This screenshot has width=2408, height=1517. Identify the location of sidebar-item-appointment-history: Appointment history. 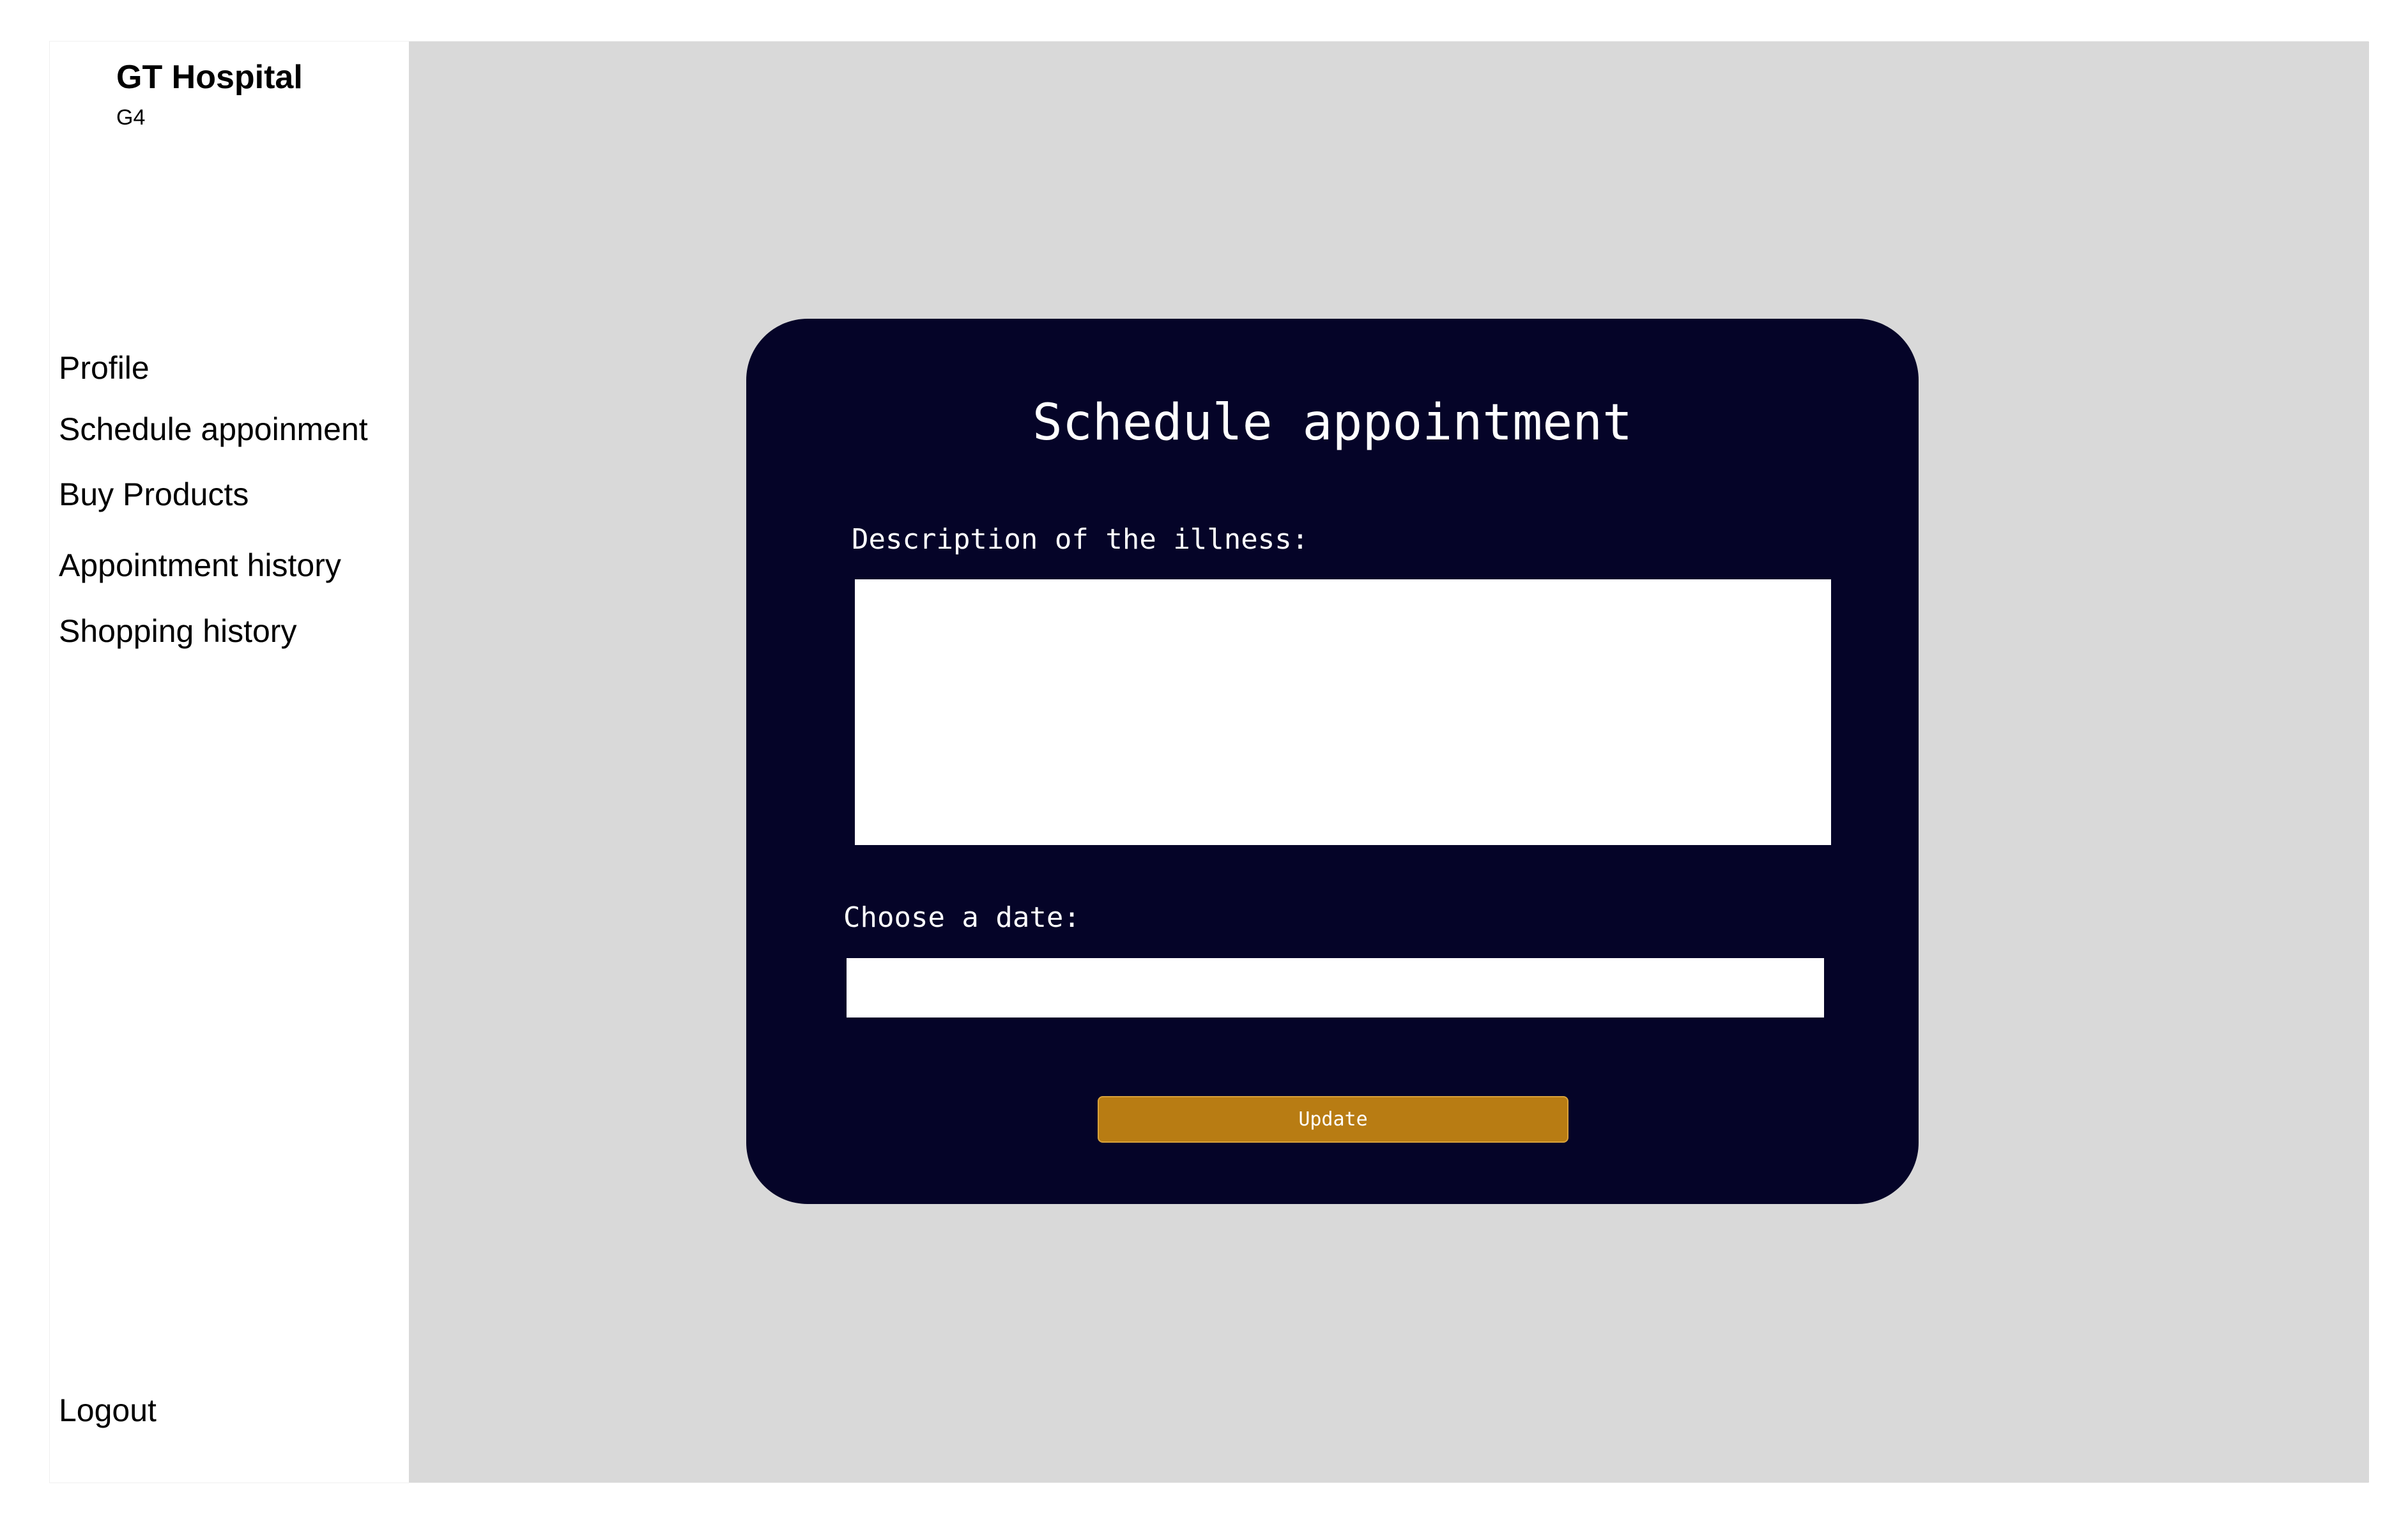
(200, 565).